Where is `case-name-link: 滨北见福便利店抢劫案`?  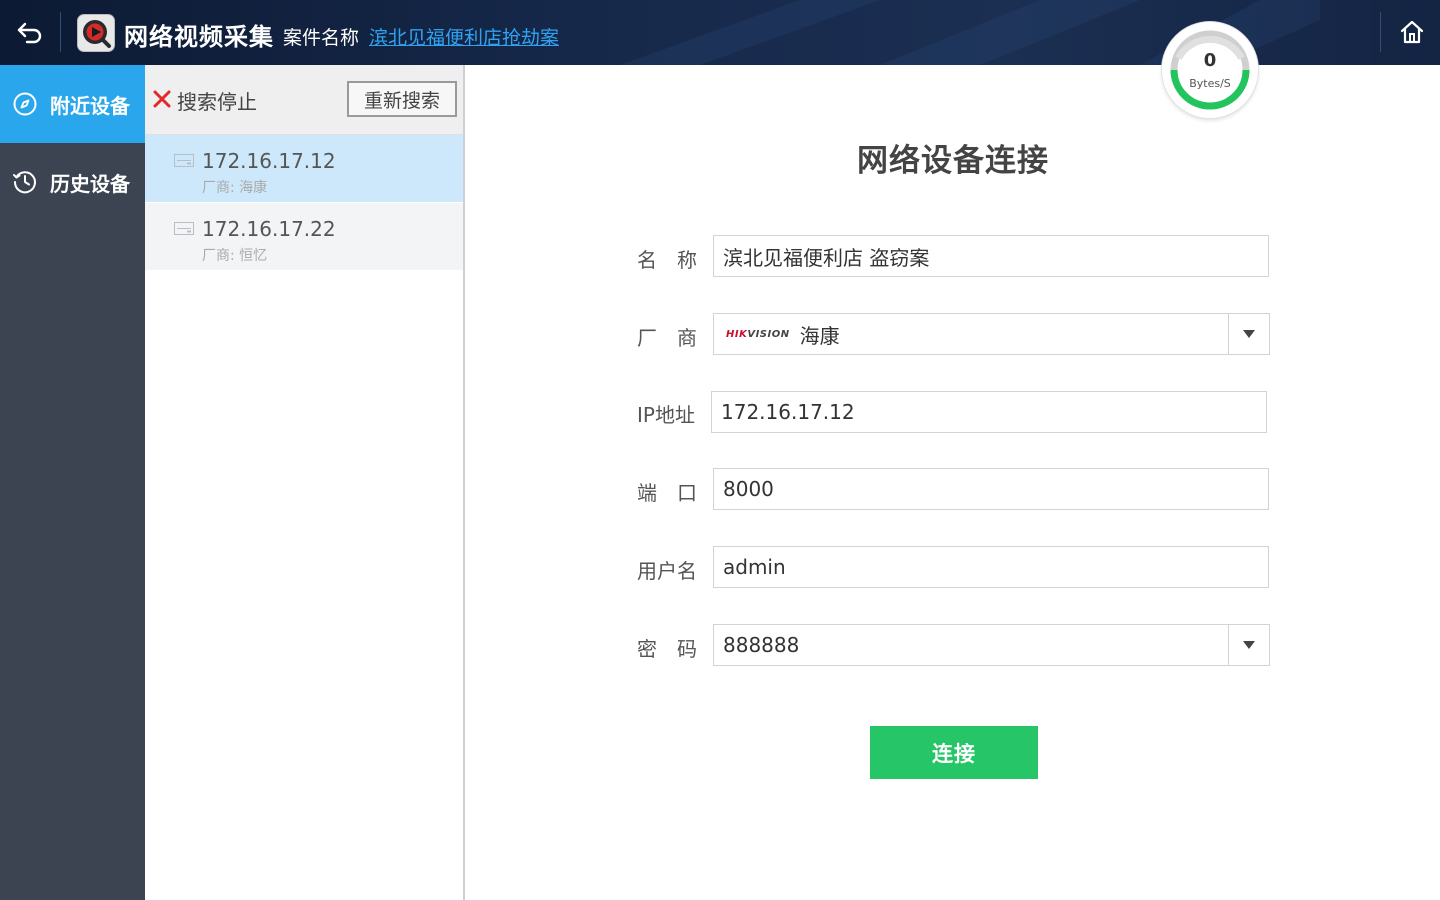
case-name-link: 滨北见福便利店抢劫案 is located at coordinates (464, 36).